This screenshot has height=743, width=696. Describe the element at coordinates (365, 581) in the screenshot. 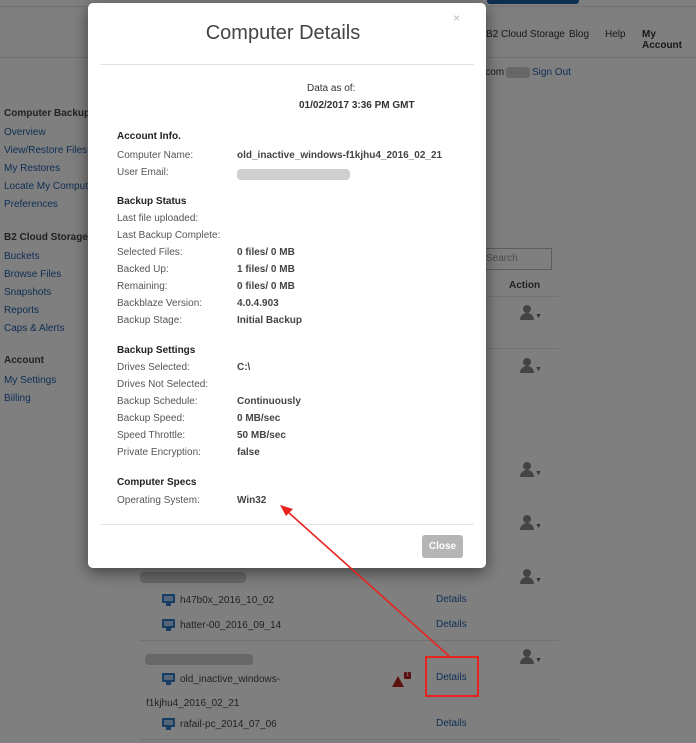

I see `annotation-arrow-icon` at that location.